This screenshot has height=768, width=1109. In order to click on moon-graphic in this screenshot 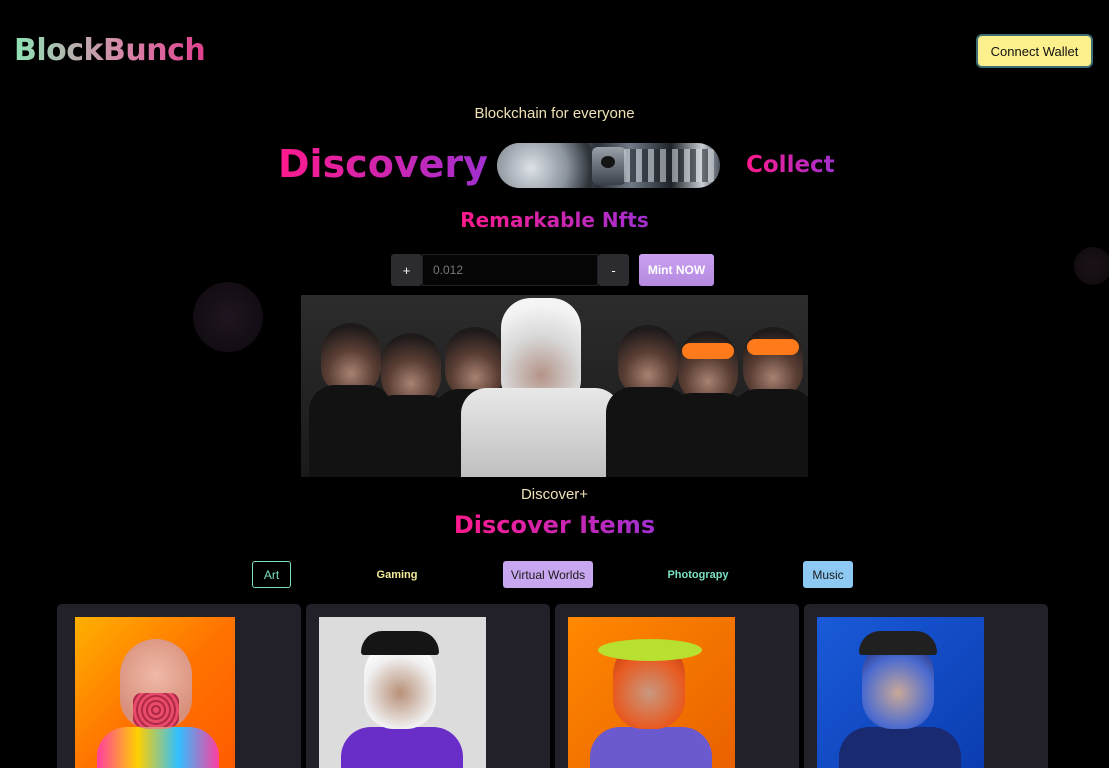, I will do `click(547, 165)`.